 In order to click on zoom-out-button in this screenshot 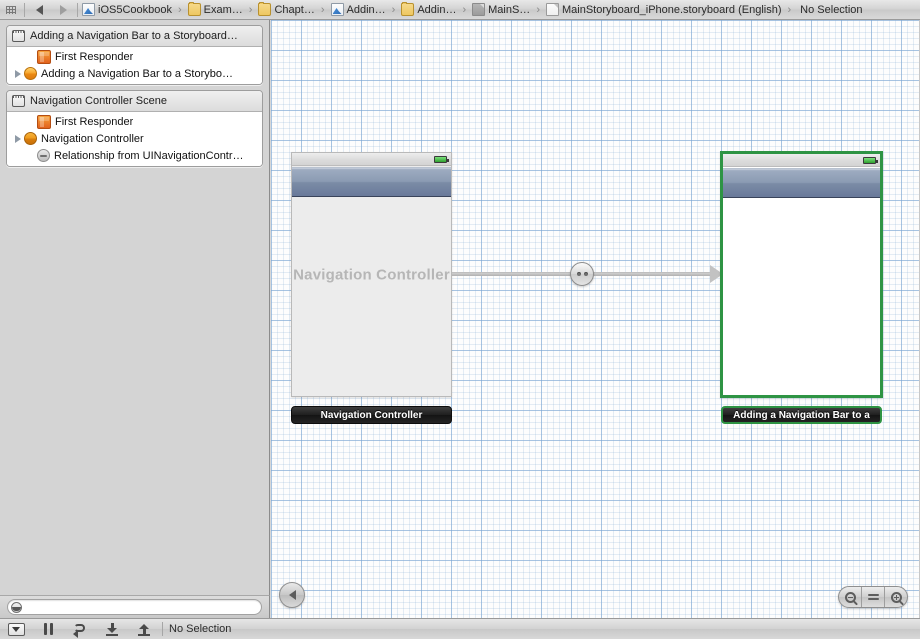, I will do `click(850, 597)`.